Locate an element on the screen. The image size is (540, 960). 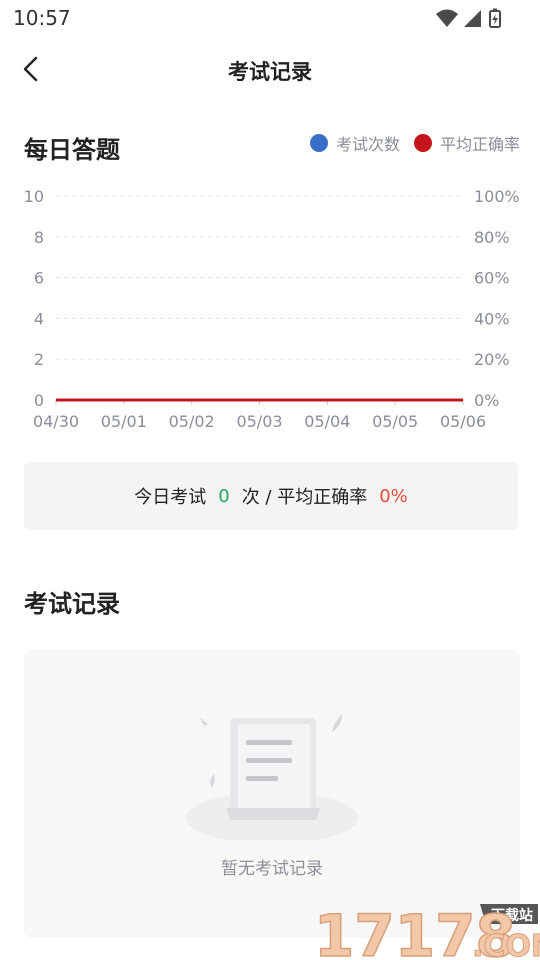
y-right-tick-label: 100% is located at coordinates (497, 196).